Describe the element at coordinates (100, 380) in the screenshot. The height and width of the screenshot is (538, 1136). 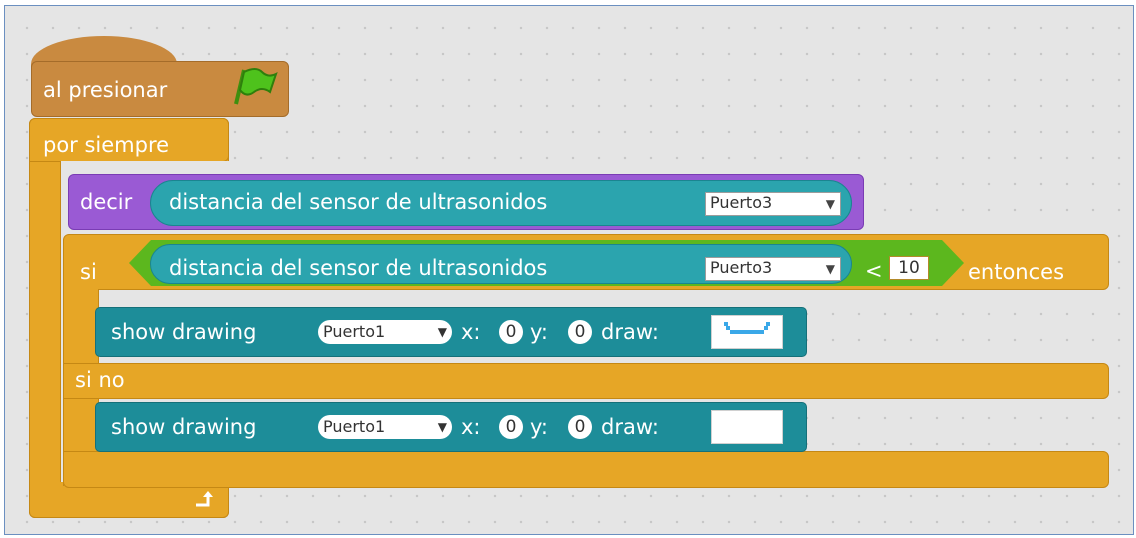
I see `else-label: si no` at that location.